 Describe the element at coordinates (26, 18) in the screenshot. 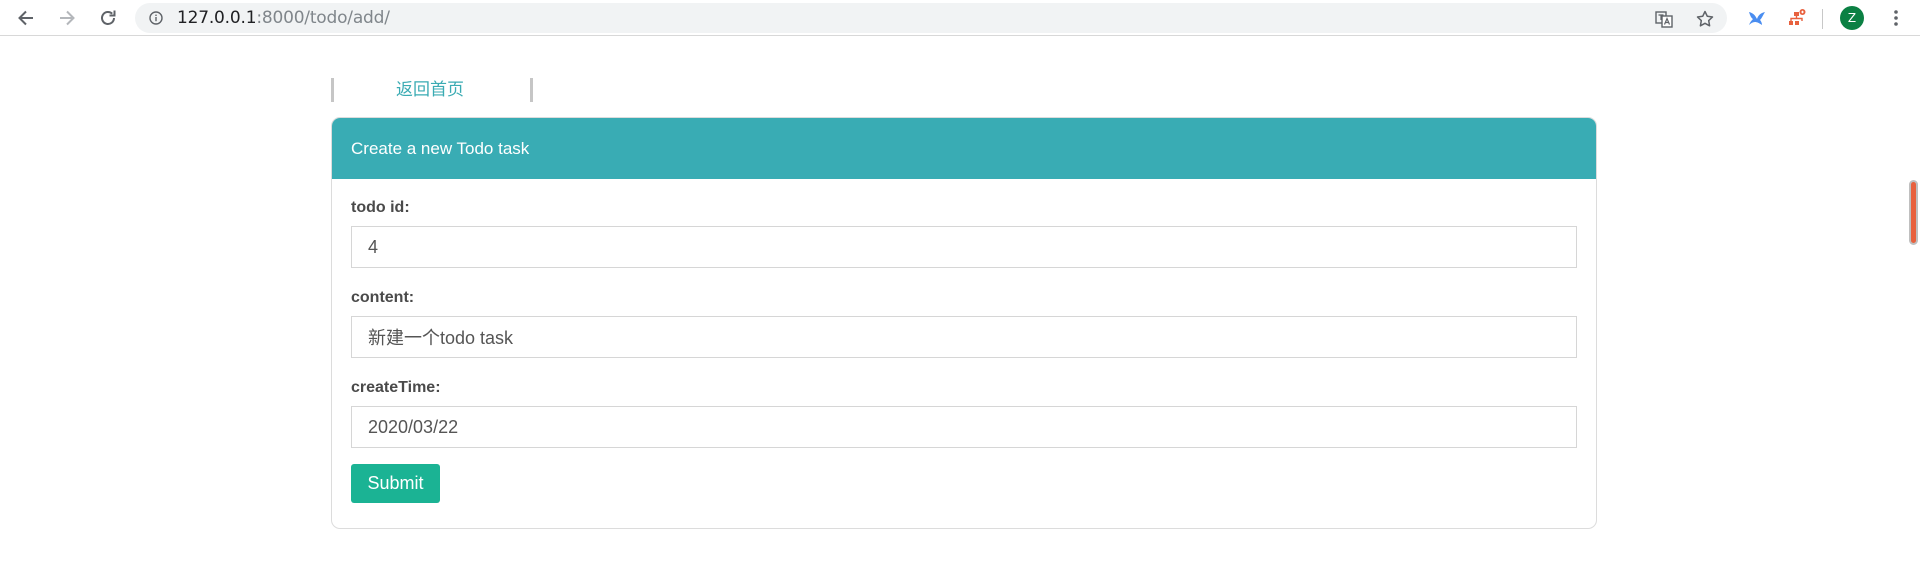

I see `back-icon` at that location.